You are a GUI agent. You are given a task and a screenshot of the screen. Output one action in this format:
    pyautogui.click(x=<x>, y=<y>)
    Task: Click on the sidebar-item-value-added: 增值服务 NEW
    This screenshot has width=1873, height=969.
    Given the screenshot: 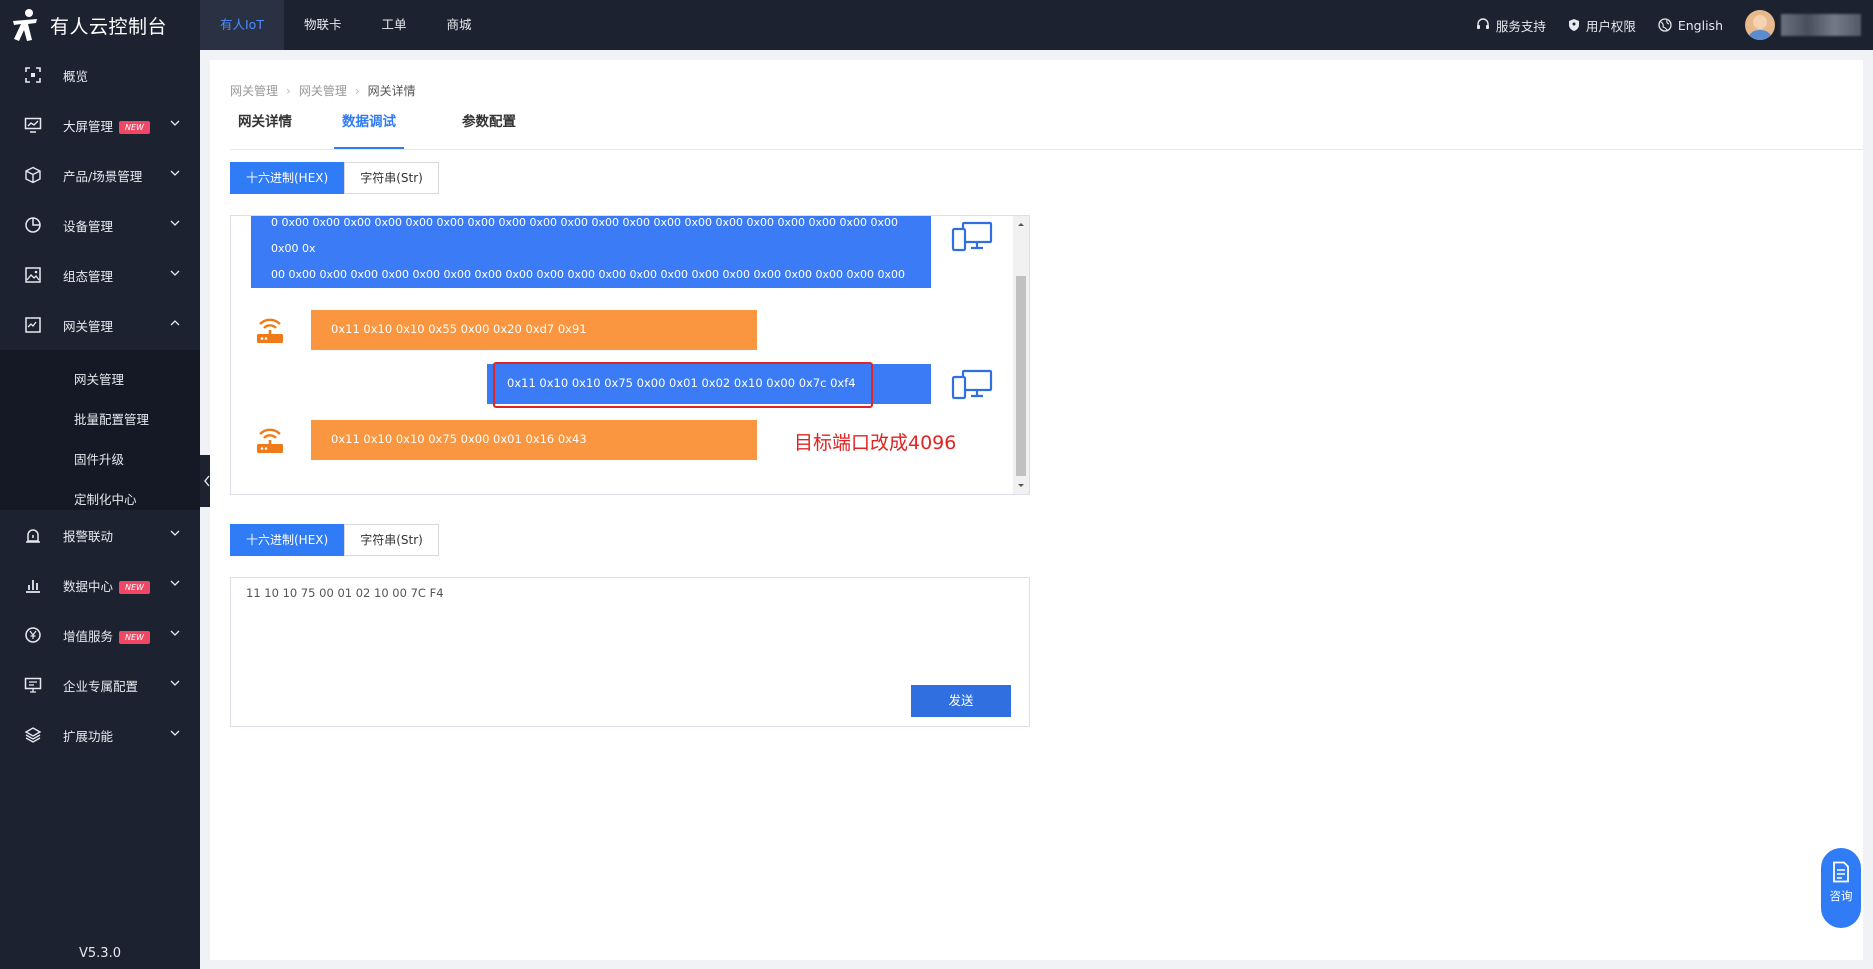 What is the action you would take?
    pyautogui.click(x=100, y=635)
    